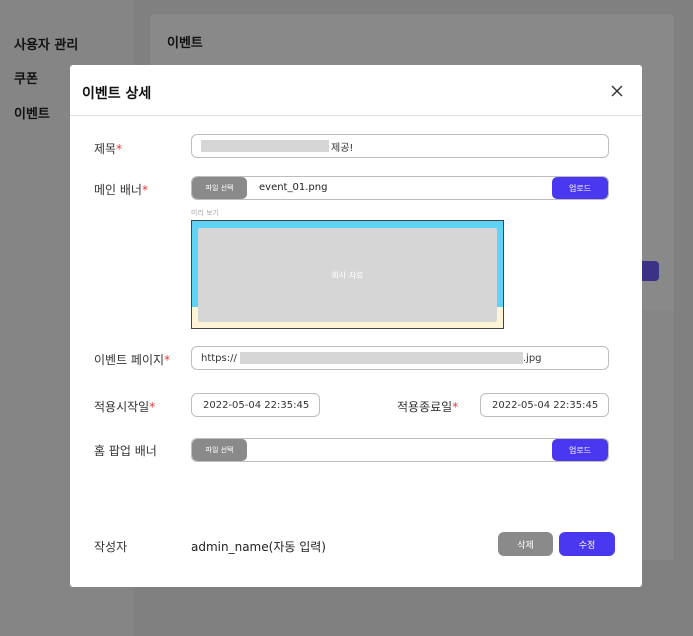 This screenshot has width=693, height=636. What do you see at coordinates (580, 188) in the screenshot?
I see `banner-upload-button: 업로드` at bounding box center [580, 188].